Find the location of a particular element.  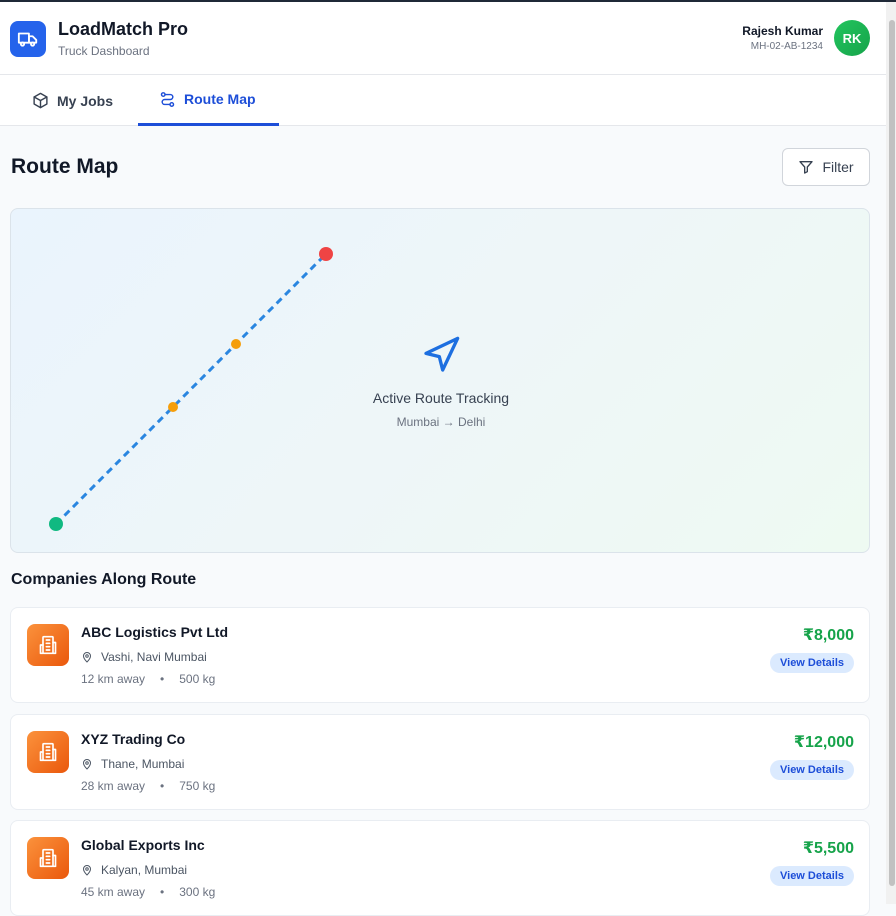

company-location-text: Kalyan, Mumbai is located at coordinates (144, 870).